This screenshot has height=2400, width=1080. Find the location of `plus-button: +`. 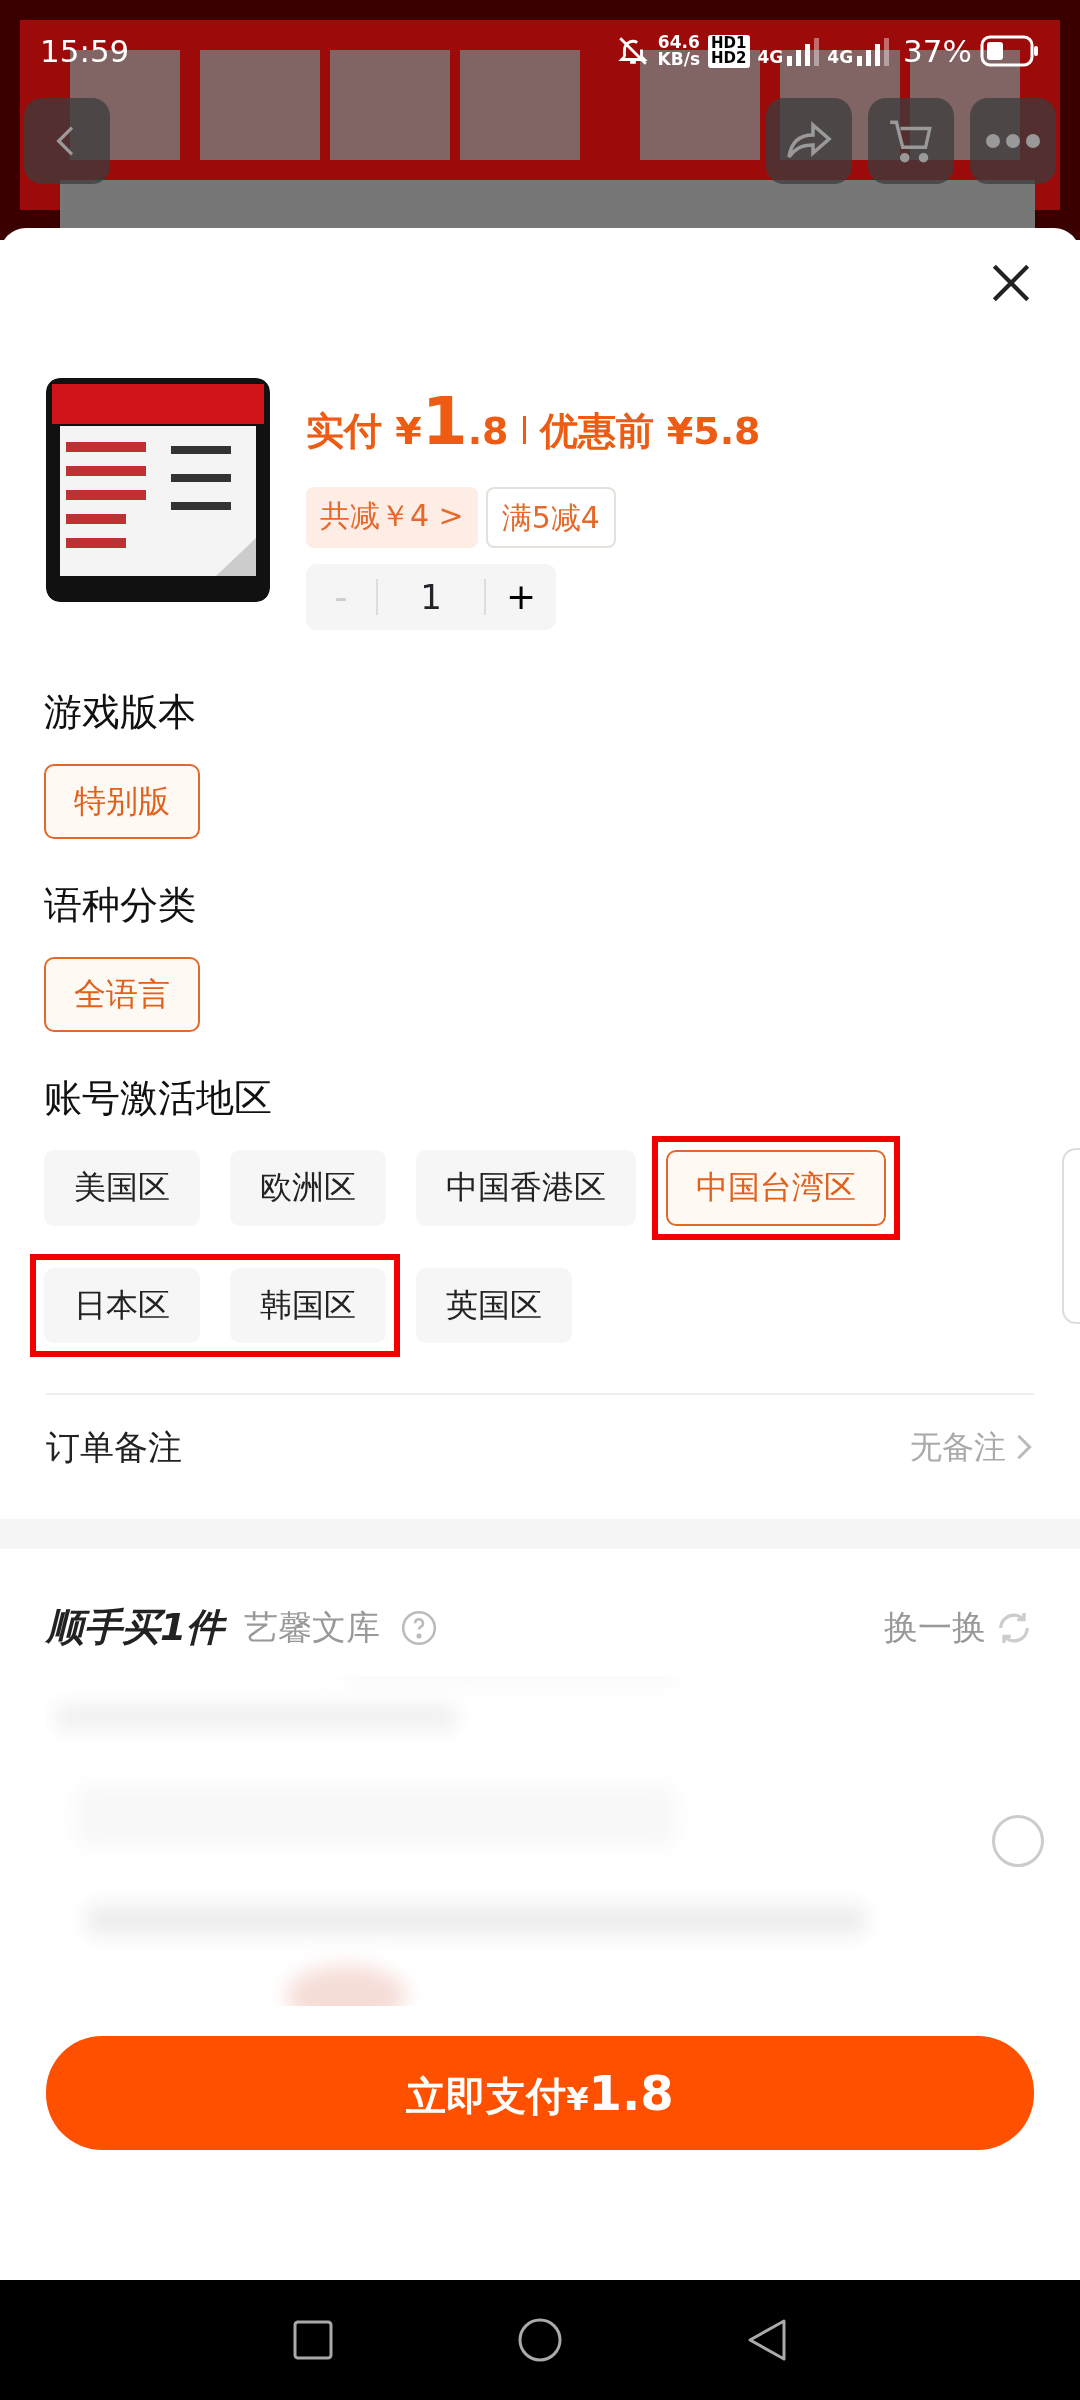

plus-button: + is located at coordinates (521, 597).